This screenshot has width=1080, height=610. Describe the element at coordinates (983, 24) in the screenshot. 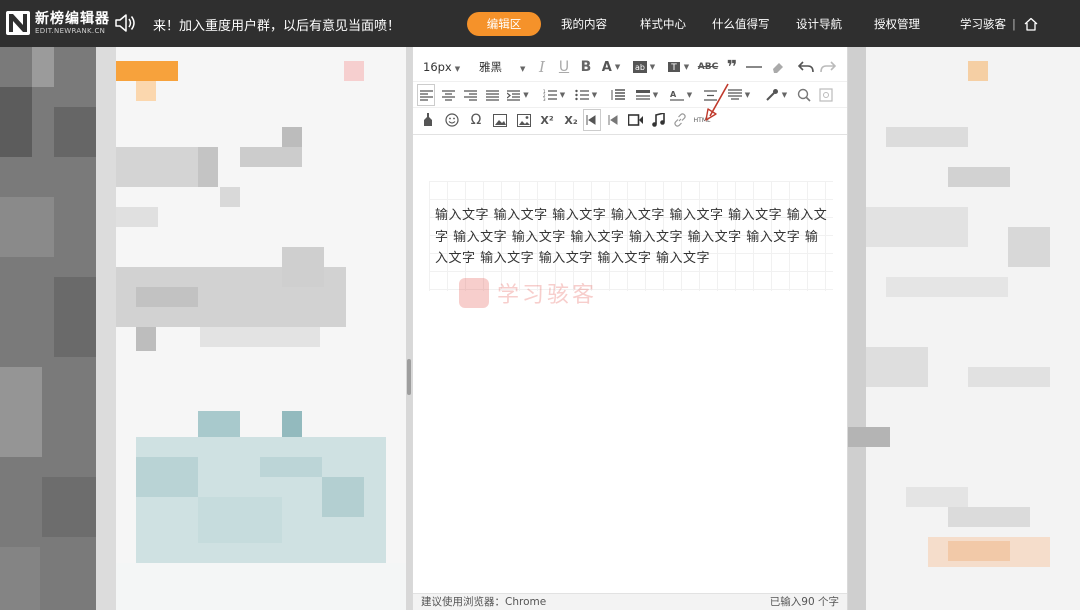

I see `nav-user-account: 学习骇客` at that location.